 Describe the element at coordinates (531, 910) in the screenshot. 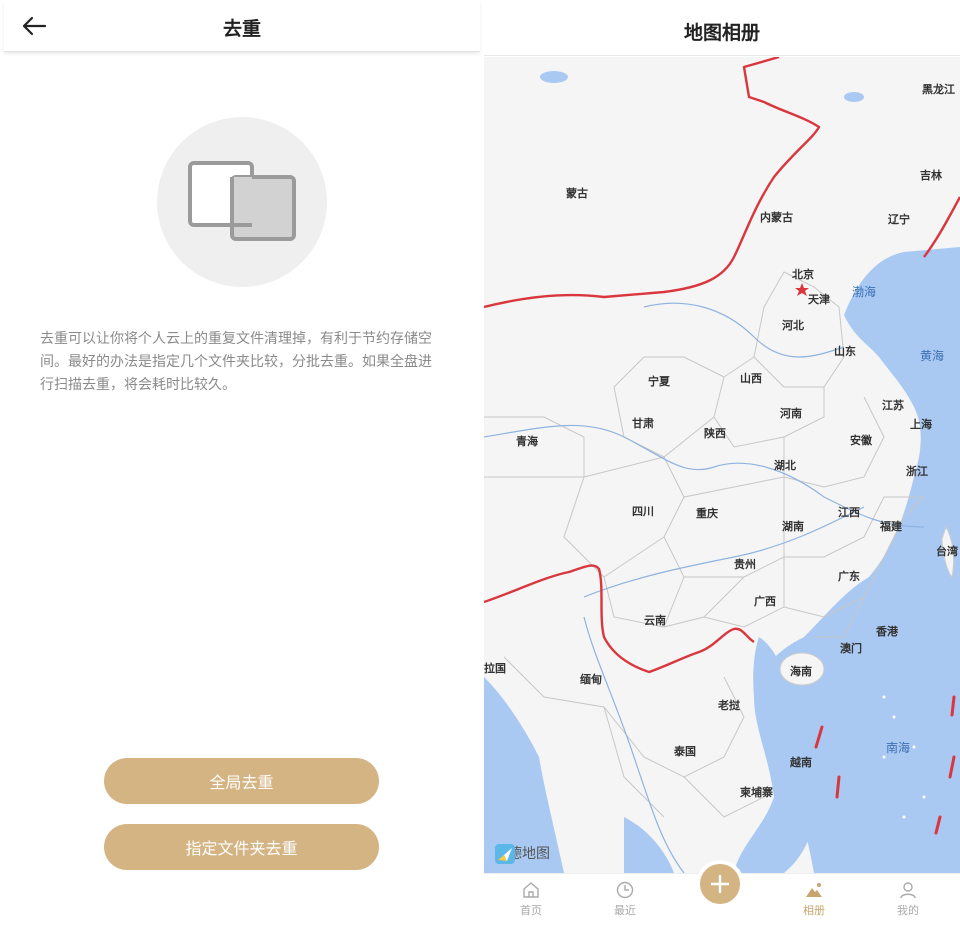

I see `tab-home-label: 首页` at that location.